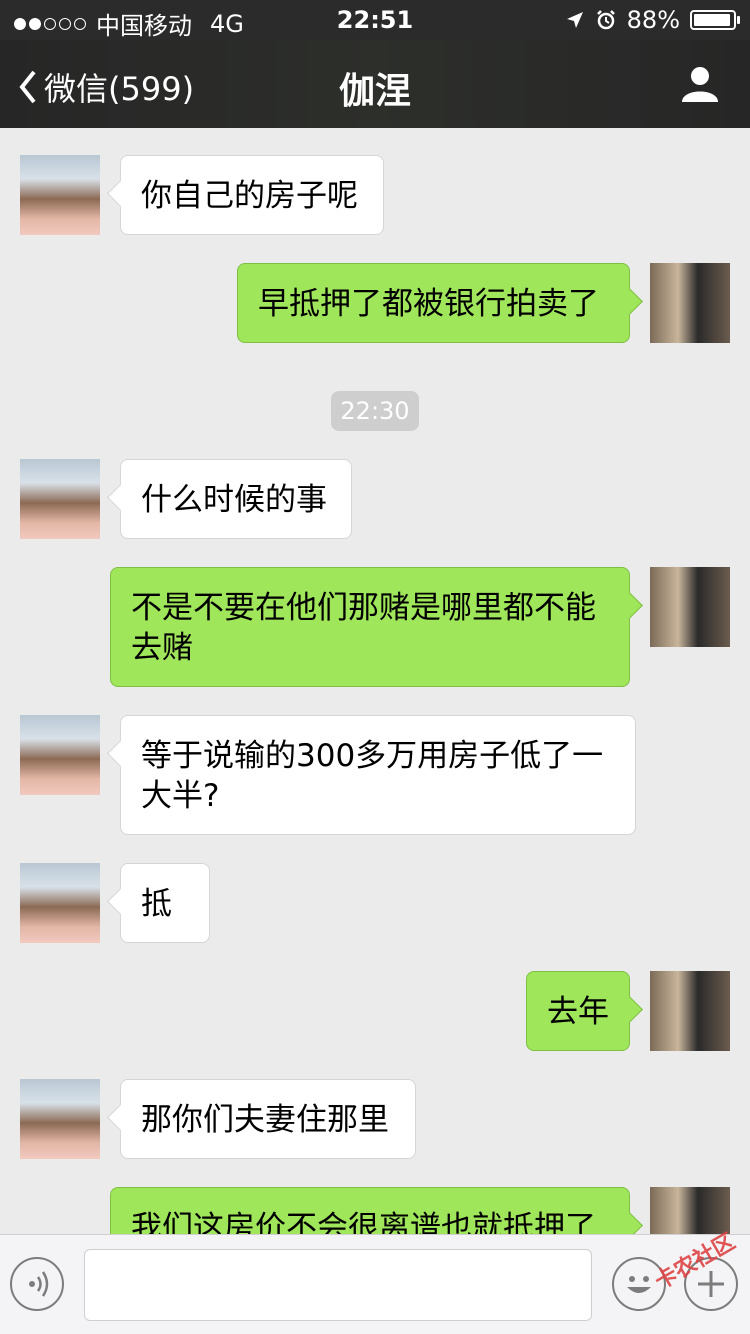 The width and height of the screenshot is (750, 1334). What do you see at coordinates (428, 304) in the screenshot?
I see `message-text: 早抵押了都被银行拍卖了` at bounding box center [428, 304].